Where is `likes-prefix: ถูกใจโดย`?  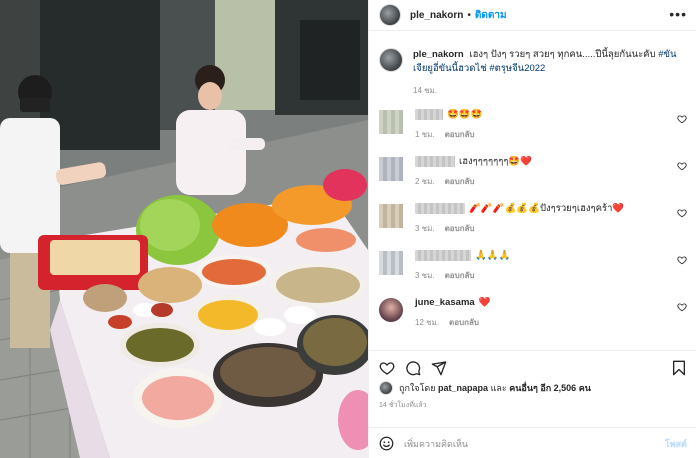 likes-prefix: ถูกใจโดย is located at coordinates (417, 388).